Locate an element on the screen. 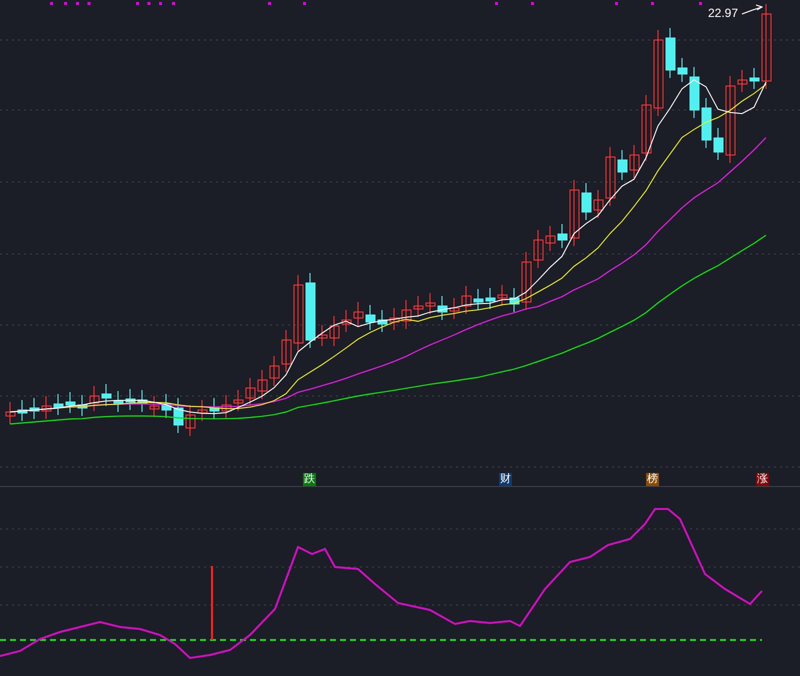  signal-marker: 财 is located at coordinates (505, 479).